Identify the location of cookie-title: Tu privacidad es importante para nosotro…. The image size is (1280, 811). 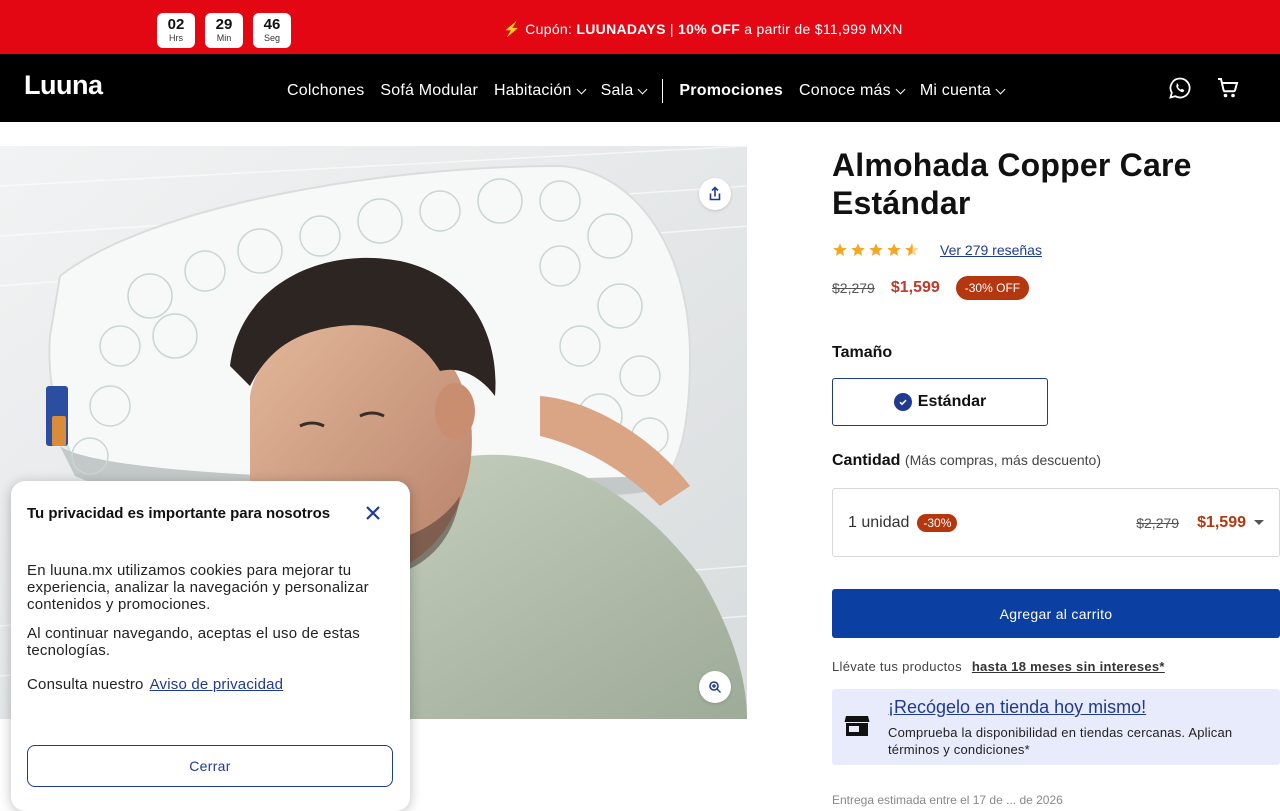
(179, 513).